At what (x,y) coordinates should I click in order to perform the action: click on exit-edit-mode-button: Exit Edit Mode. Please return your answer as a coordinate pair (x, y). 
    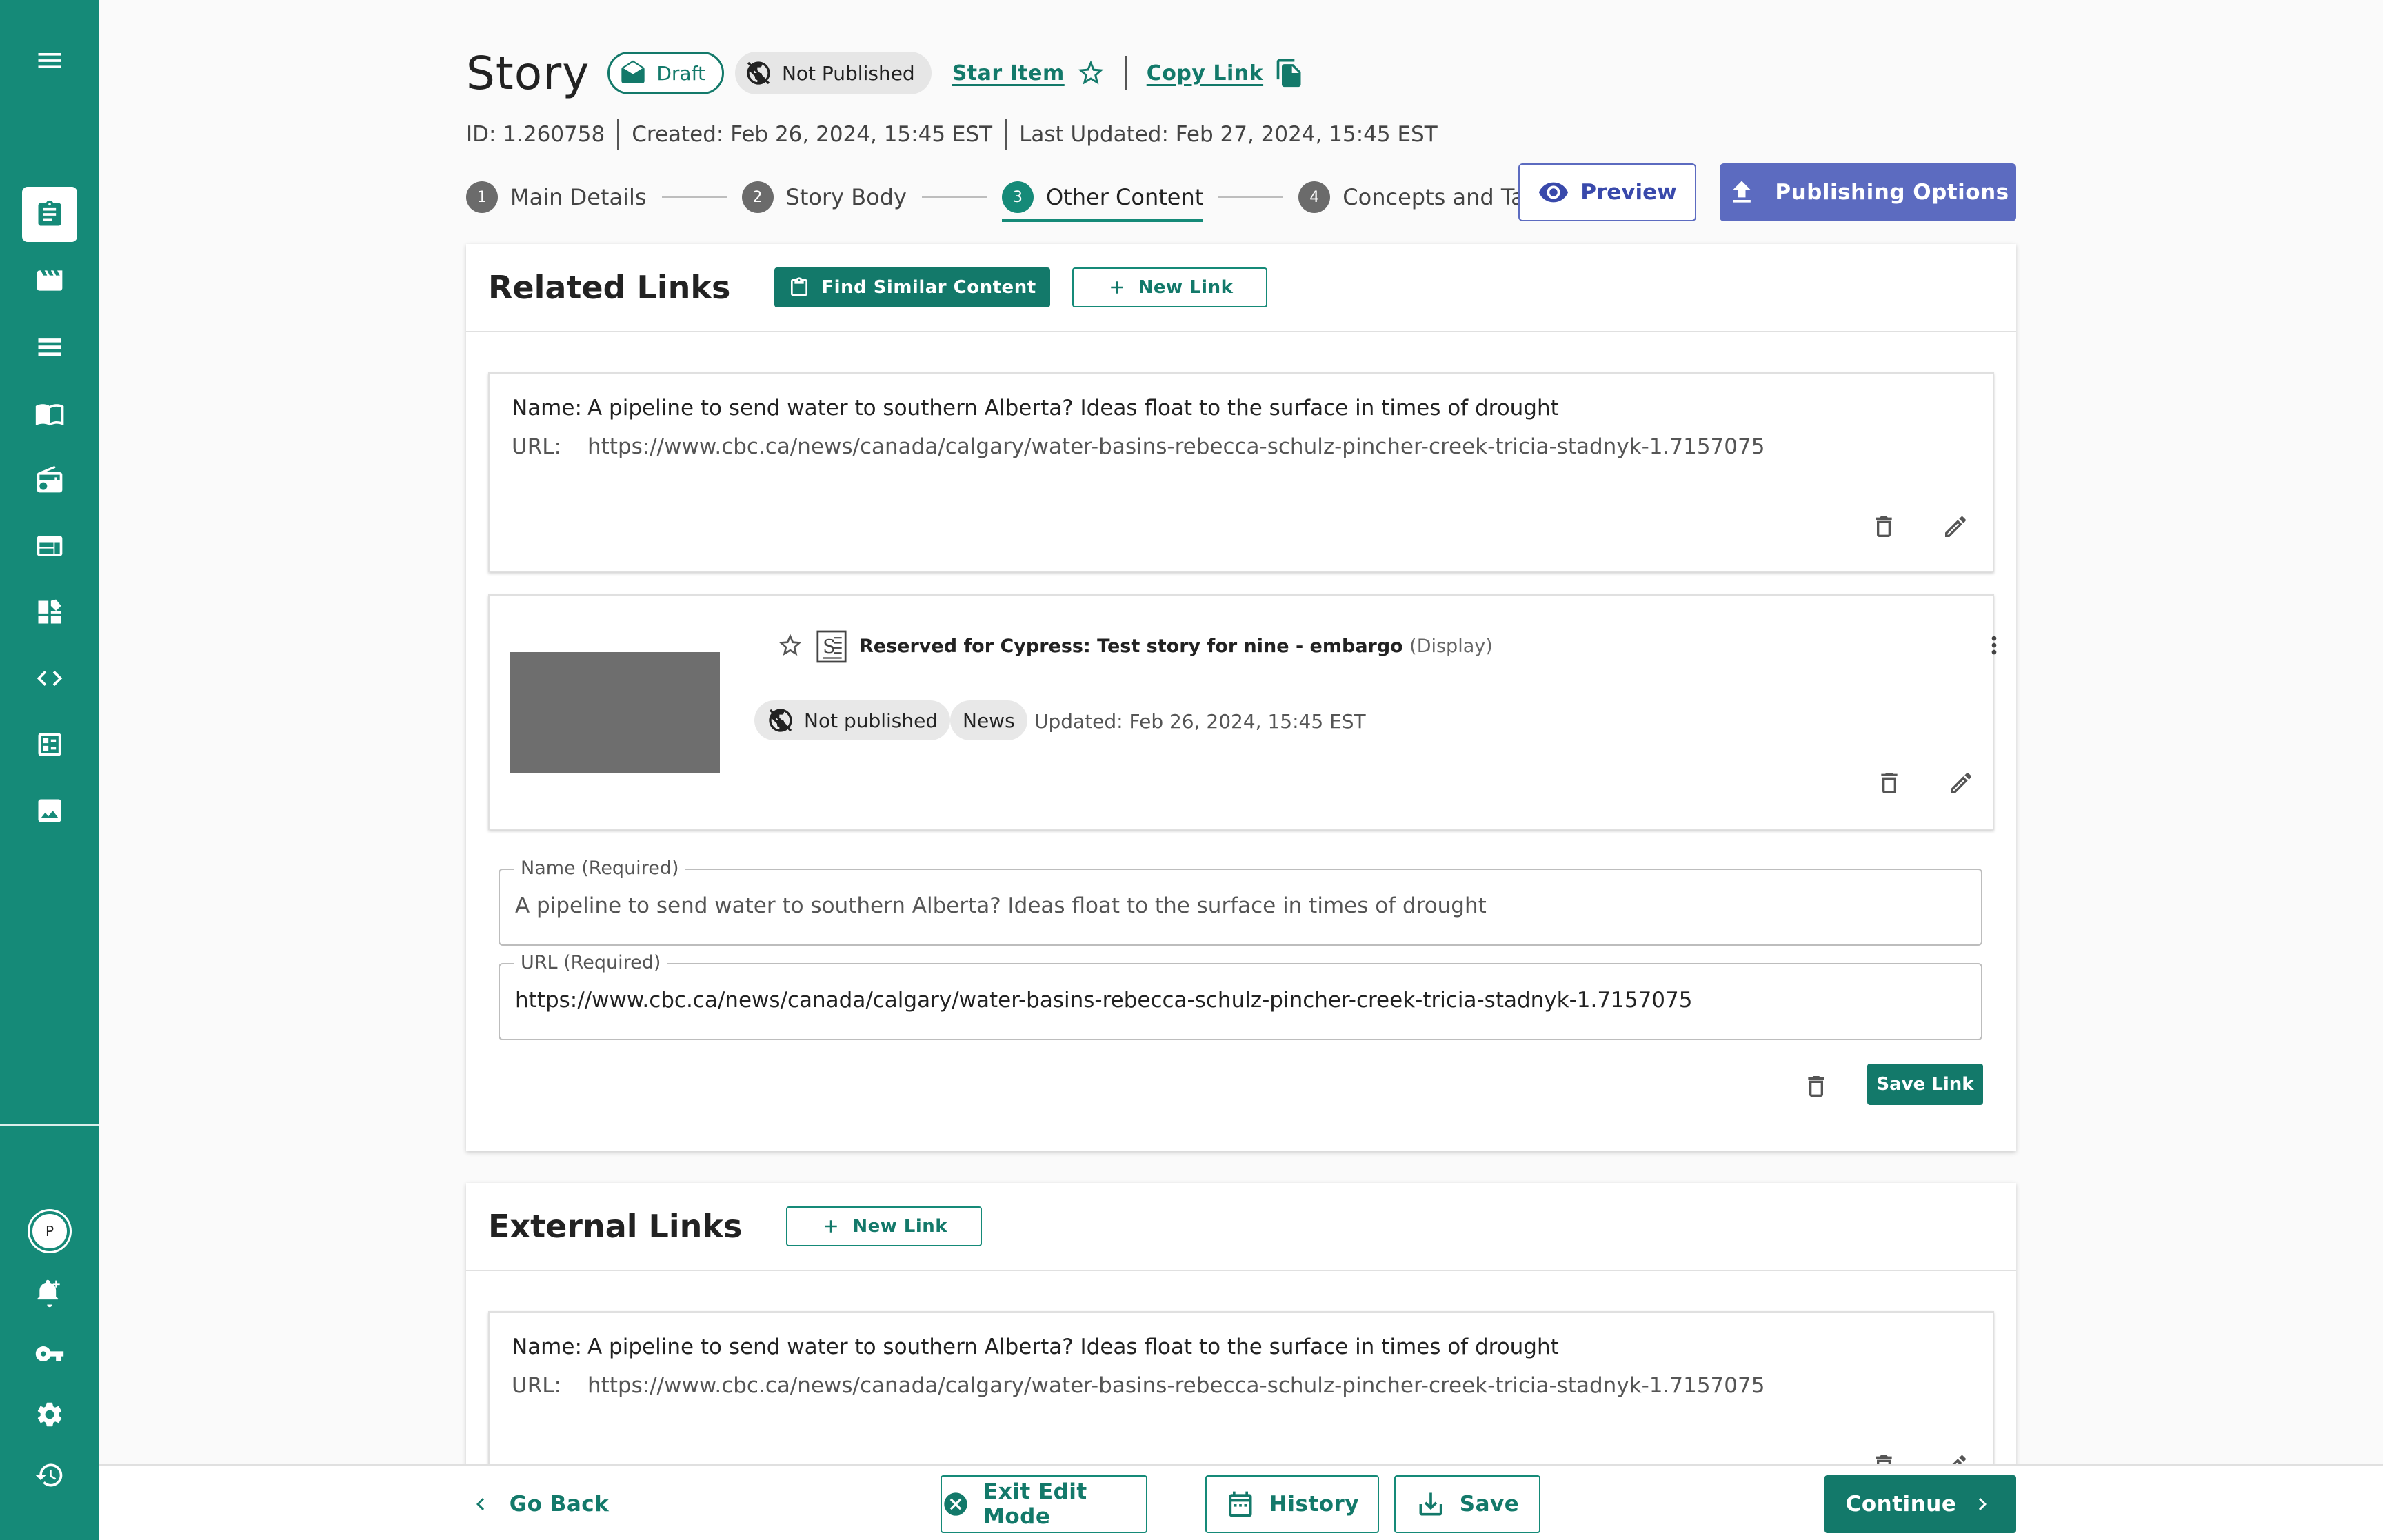
    Looking at the image, I should click on (1044, 1504).